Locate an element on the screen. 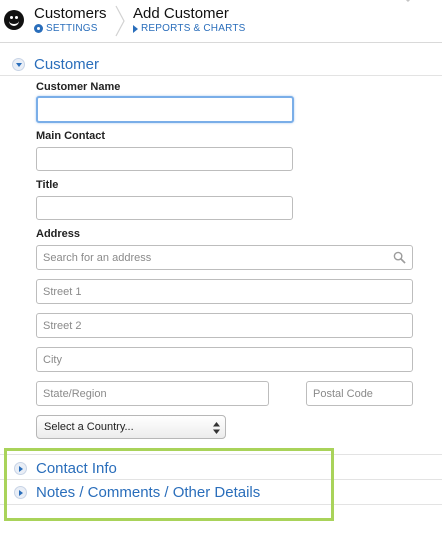  state-region-input is located at coordinates (152, 393).